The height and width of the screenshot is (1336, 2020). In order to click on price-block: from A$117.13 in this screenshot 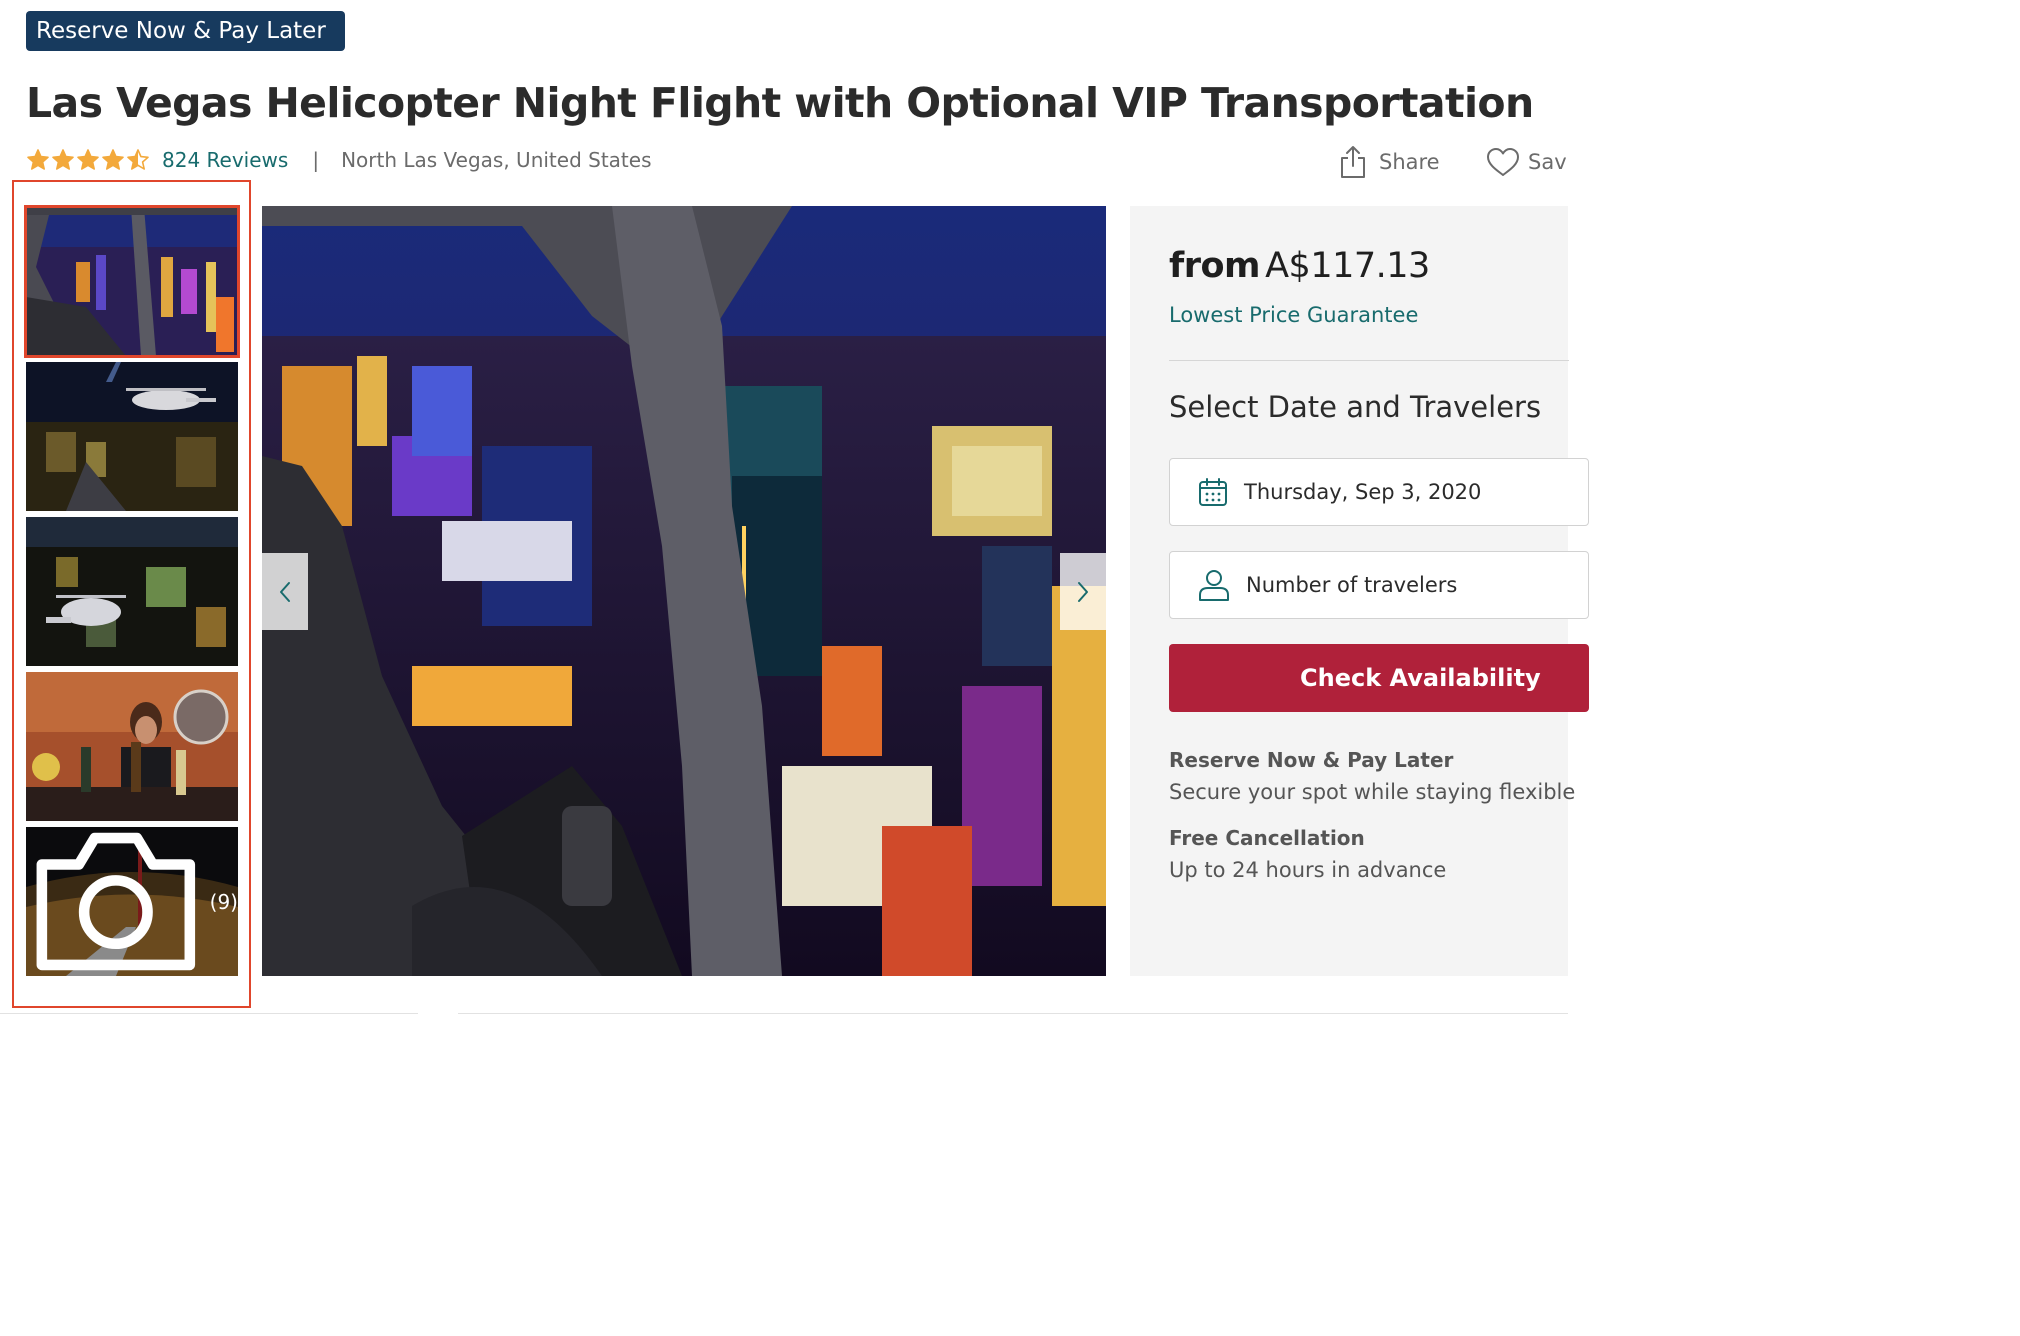, I will do `click(1299, 266)`.